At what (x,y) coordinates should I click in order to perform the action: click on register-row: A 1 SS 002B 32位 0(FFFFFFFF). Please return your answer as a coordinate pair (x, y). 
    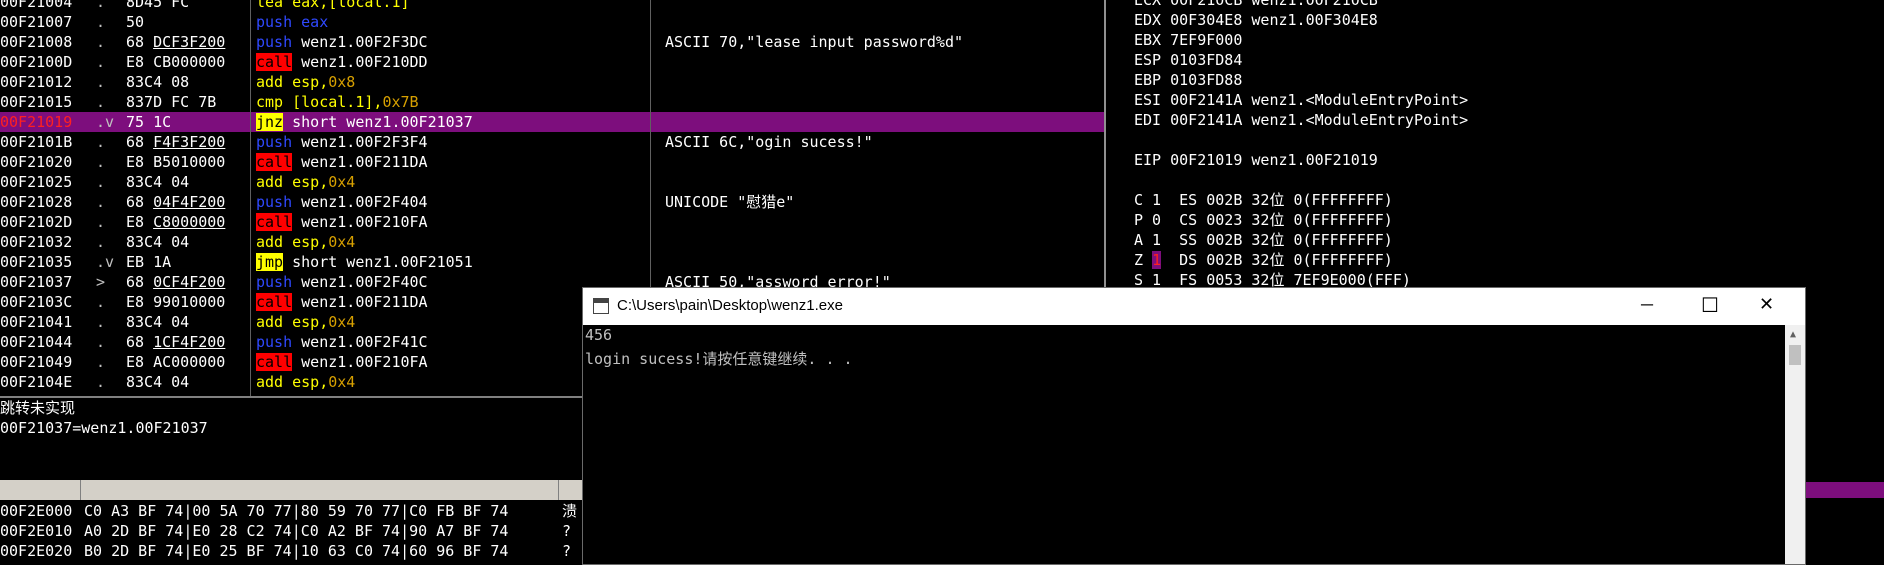
    Looking at the image, I should click on (1263, 240).